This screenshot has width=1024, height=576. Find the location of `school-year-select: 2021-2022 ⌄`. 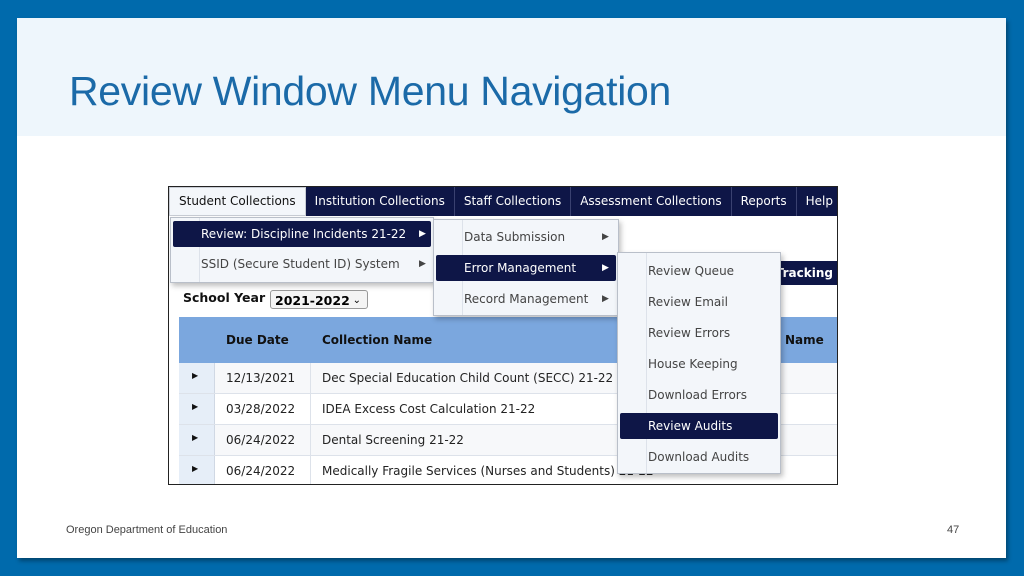

school-year-select: 2021-2022 ⌄ is located at coordinates (319, 299).